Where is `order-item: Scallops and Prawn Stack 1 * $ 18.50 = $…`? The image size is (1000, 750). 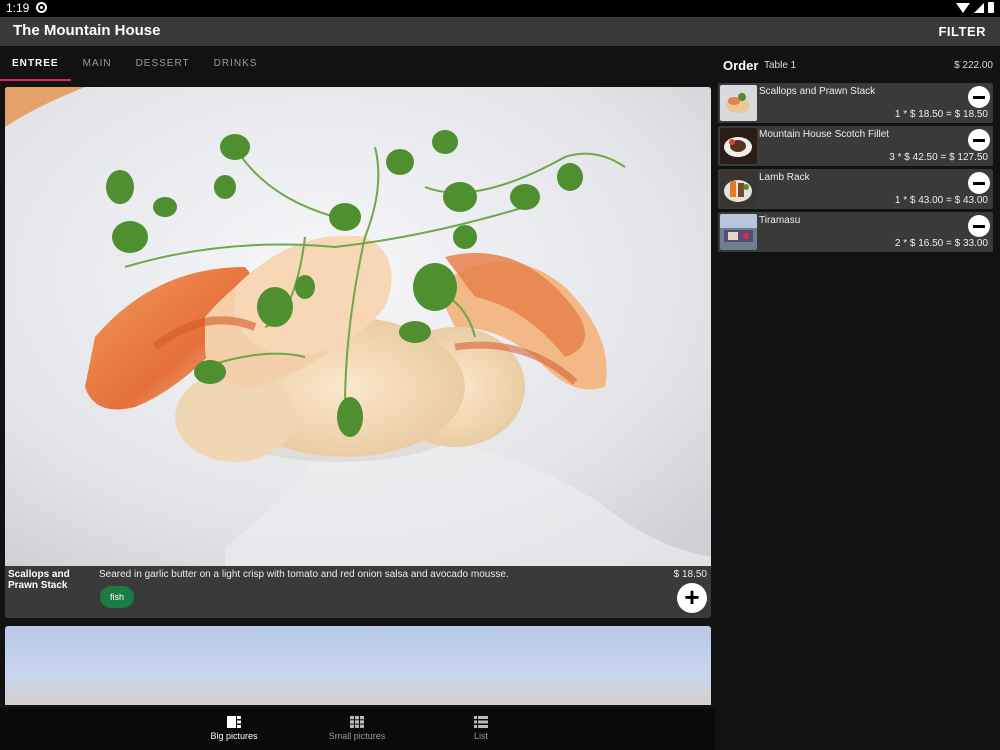 order-item: Scallops and Prawn Stack 1 * $ 18.50 = $… is located at coordinates (855, 103).